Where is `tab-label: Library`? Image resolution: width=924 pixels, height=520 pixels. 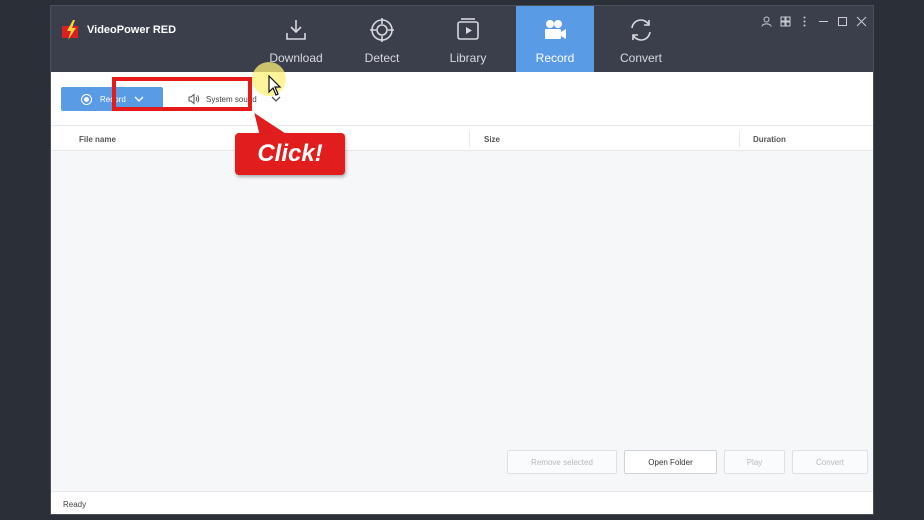 tab-label: Library is located at coordinates (468, 58).